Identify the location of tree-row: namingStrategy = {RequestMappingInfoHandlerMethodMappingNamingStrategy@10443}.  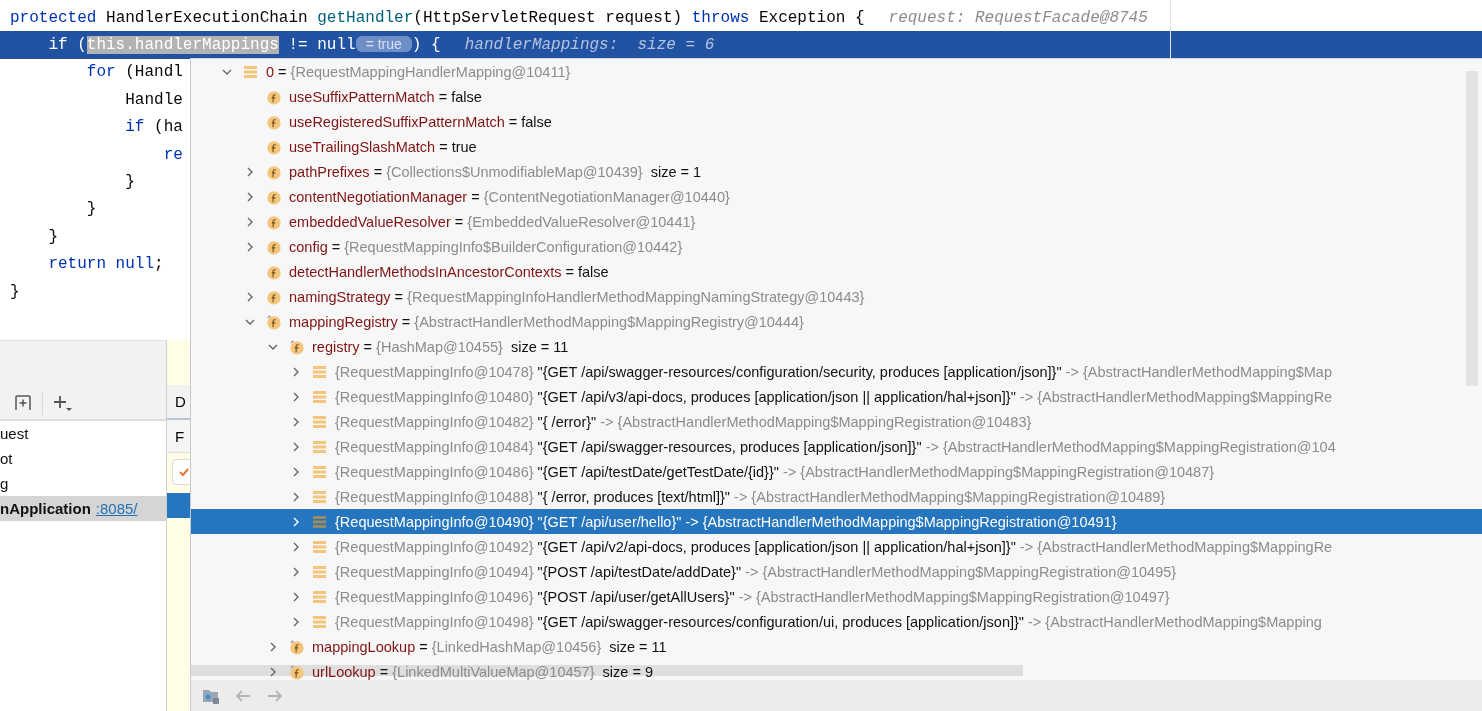
(836, 296).